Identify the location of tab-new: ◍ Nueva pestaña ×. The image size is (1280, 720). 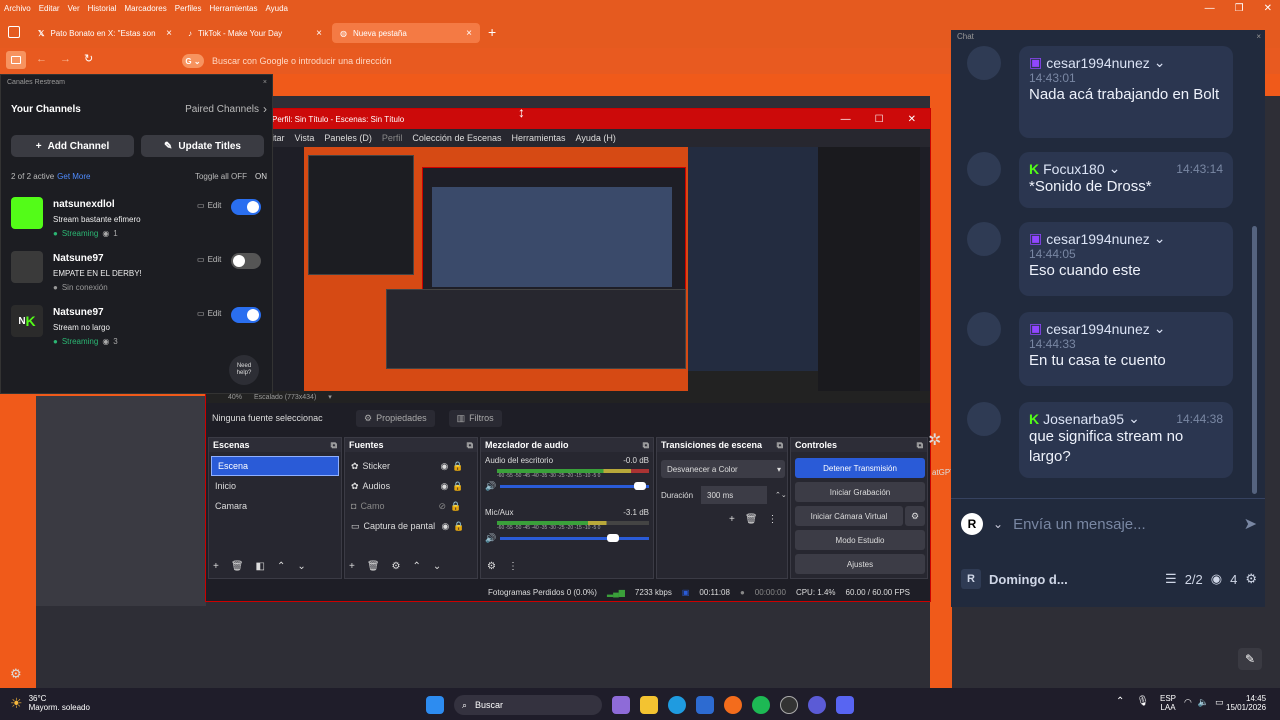
(406, 33).